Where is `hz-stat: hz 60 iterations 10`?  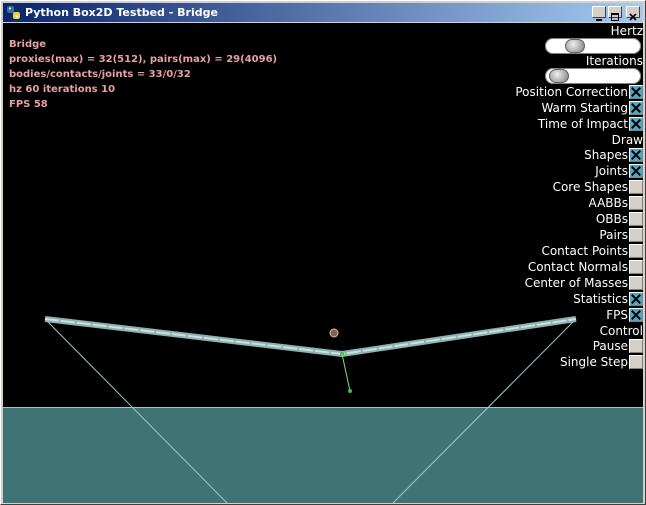 hz-stat: hz 60 iterations 10 is located at coordinates (62, 89).